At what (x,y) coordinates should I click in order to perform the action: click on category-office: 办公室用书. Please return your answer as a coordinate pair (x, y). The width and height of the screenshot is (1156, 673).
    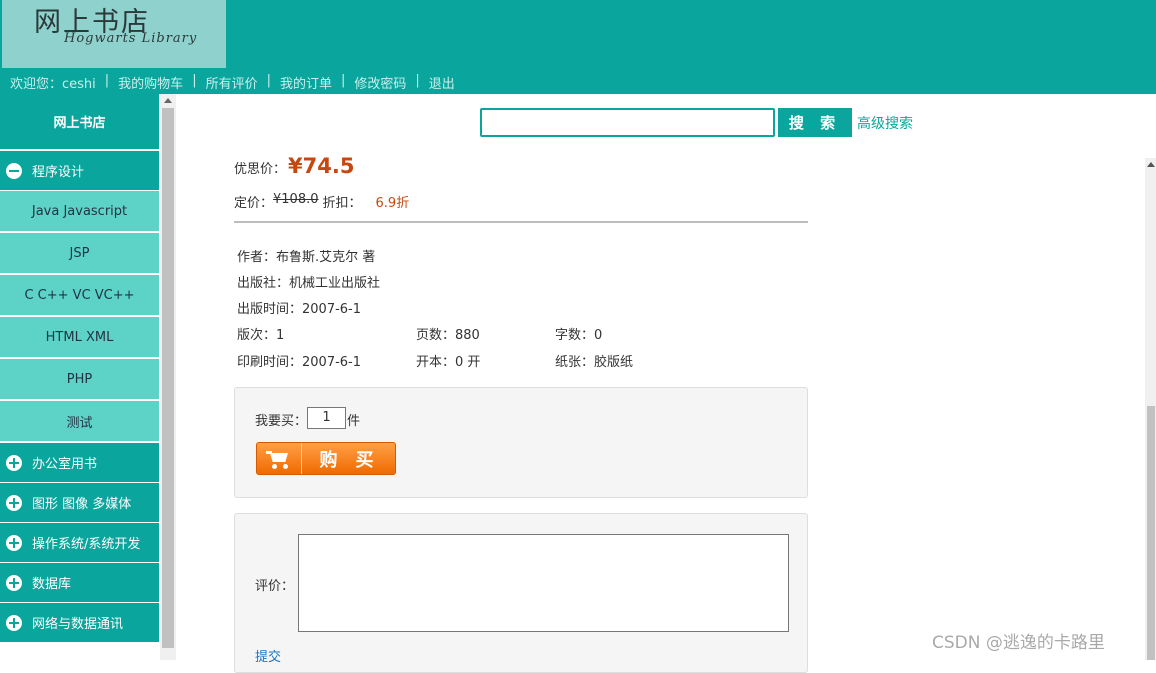
    Looking at the image, I should click on (79, 463).